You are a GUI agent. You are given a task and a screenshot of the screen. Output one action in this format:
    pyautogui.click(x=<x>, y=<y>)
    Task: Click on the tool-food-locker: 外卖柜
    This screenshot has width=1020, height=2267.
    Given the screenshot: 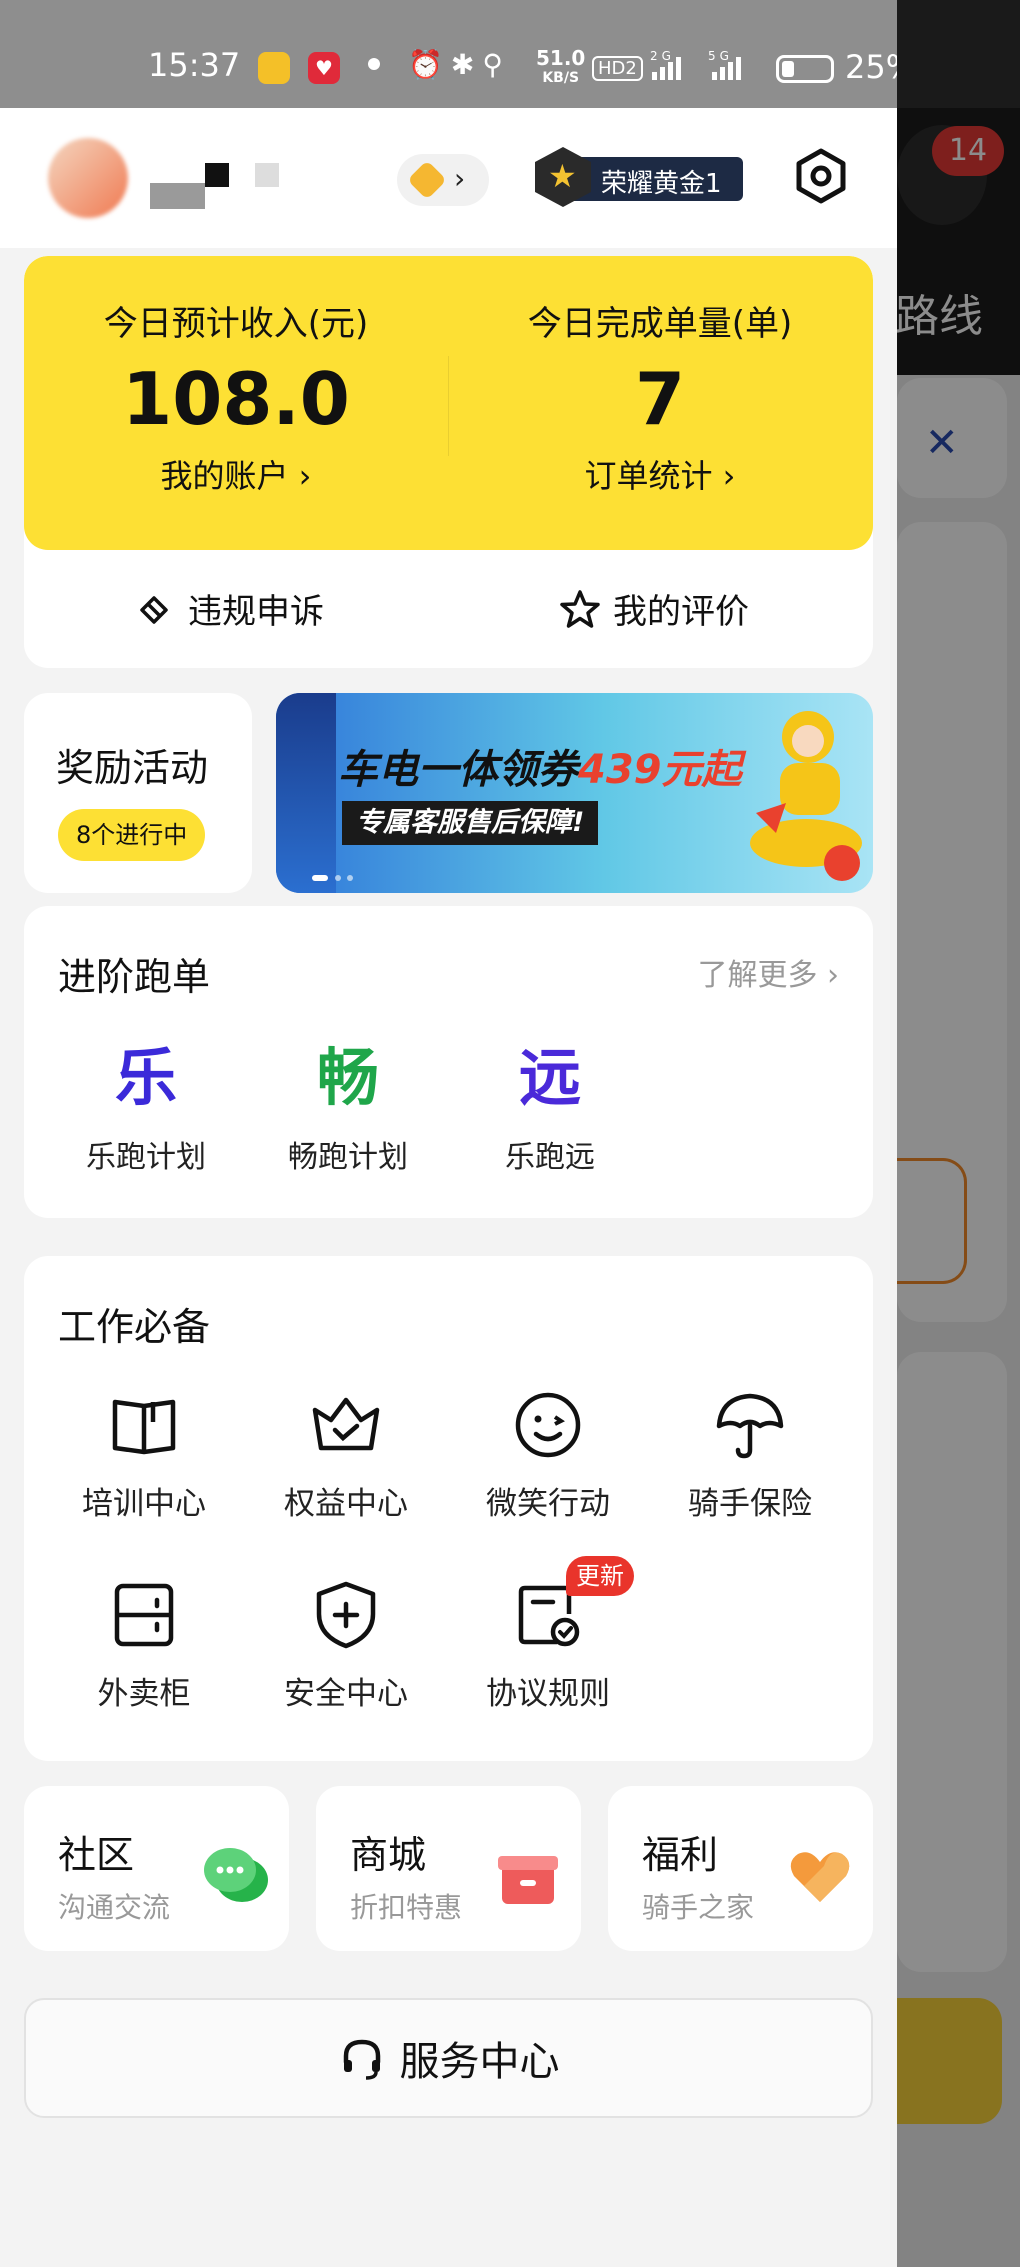 What is the action you would take?
    pyautogui.click(x=144, y=1644)
    